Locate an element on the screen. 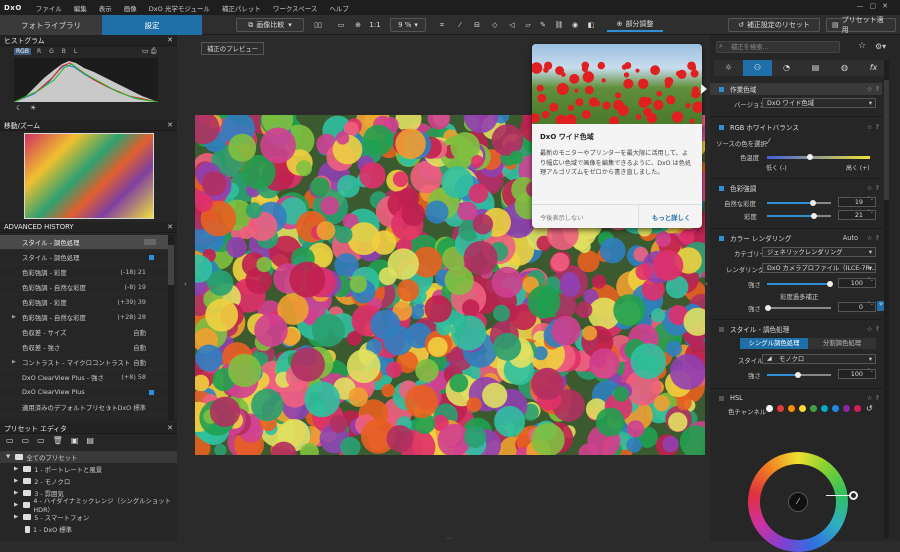 The image size is (900, 552). history-row: DxO ClearView Plus - 強さ (+8) 58 is located at coordinates (84, 377).